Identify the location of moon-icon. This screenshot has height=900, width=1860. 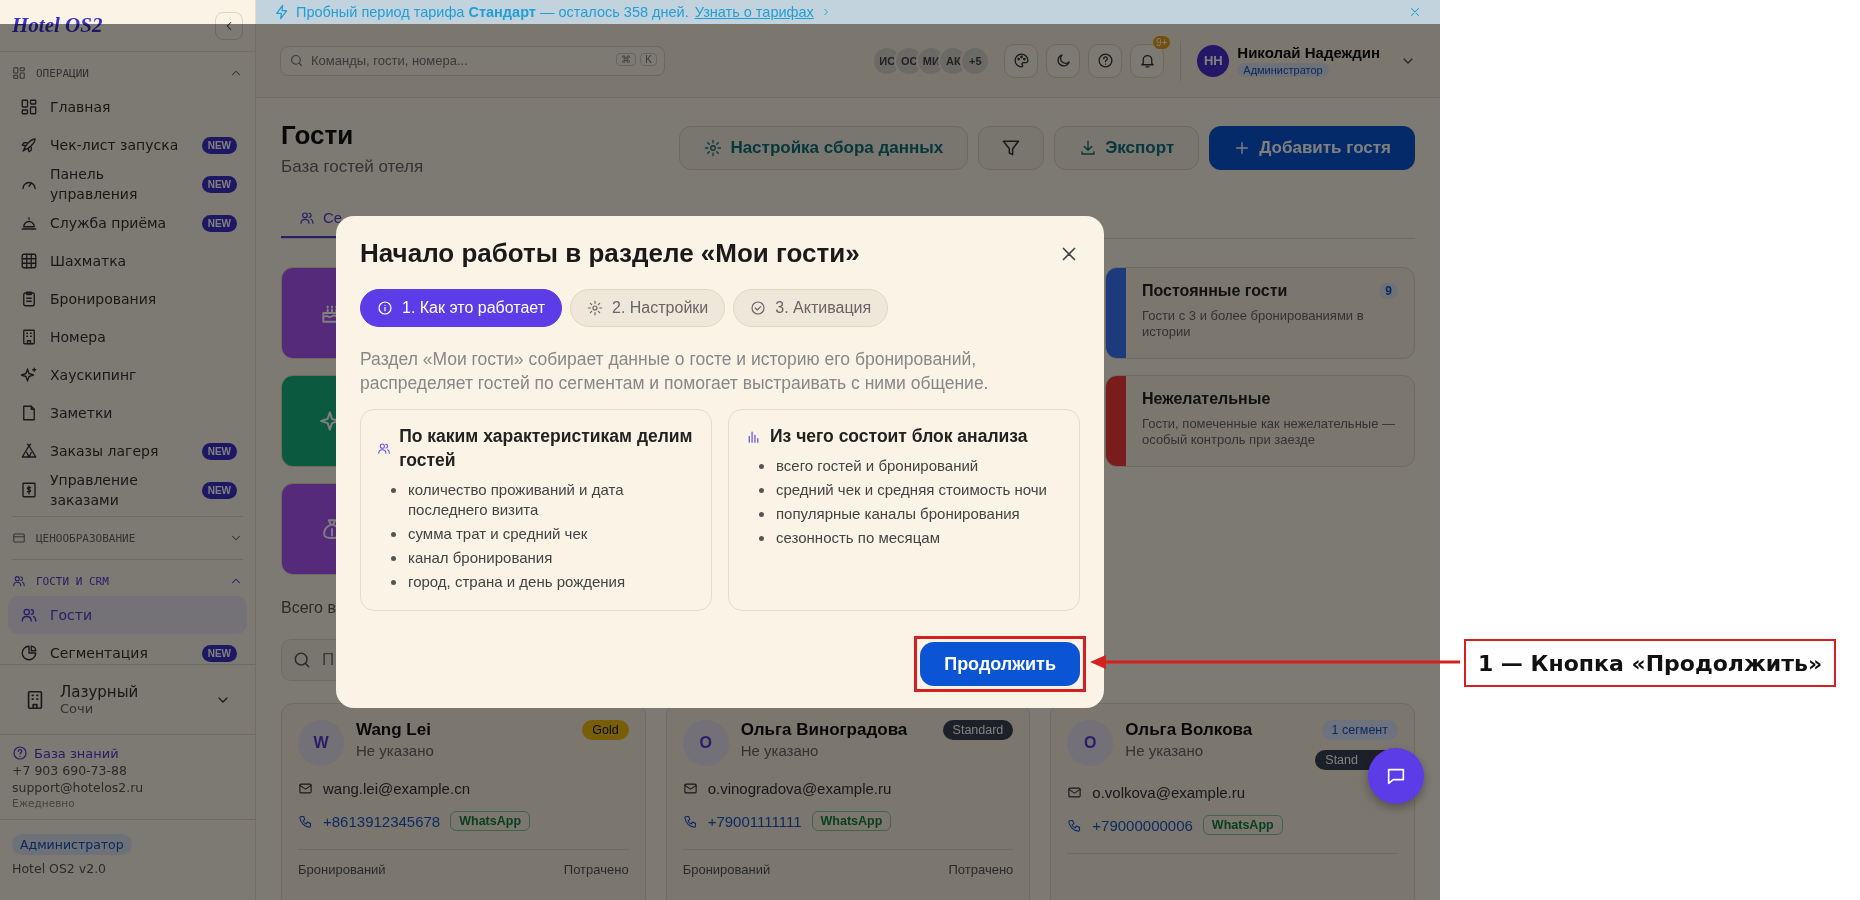
(1063, 60).